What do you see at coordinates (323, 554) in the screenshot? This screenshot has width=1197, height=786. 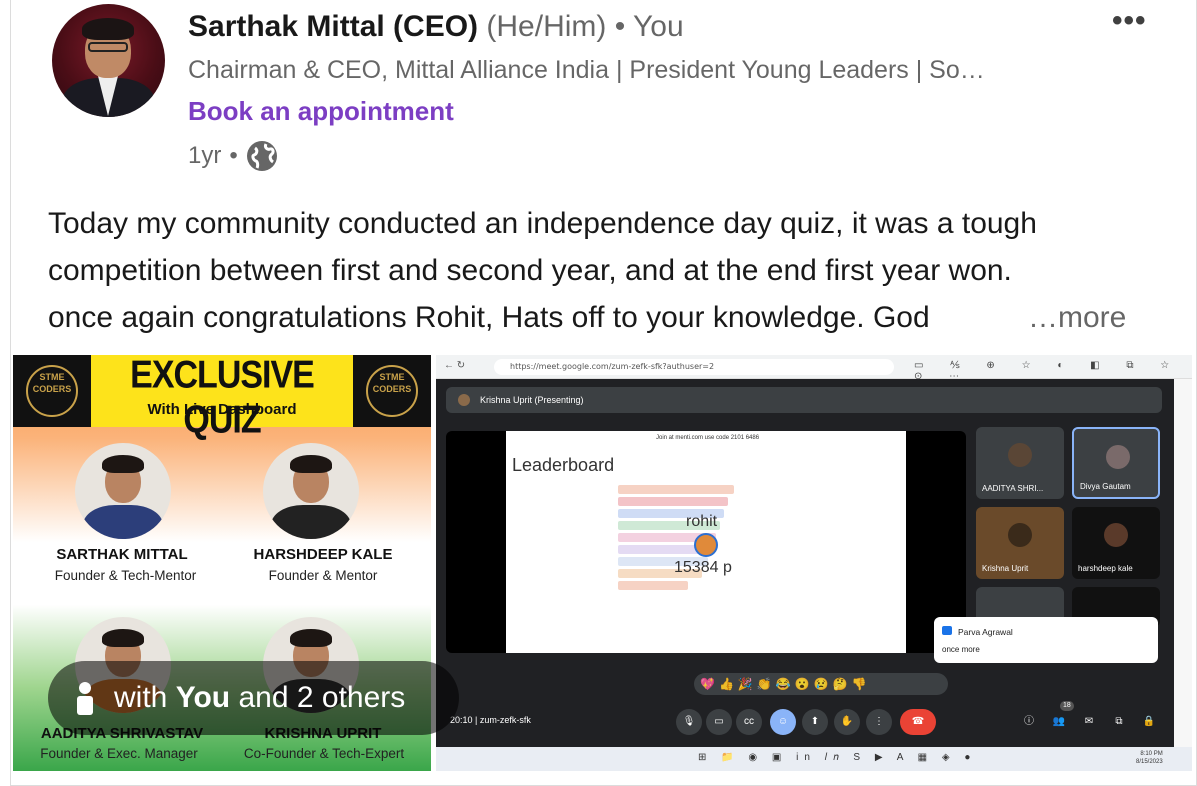 I see `person-name: HARSHDEEP KALE` at bounding box center [323, 554].